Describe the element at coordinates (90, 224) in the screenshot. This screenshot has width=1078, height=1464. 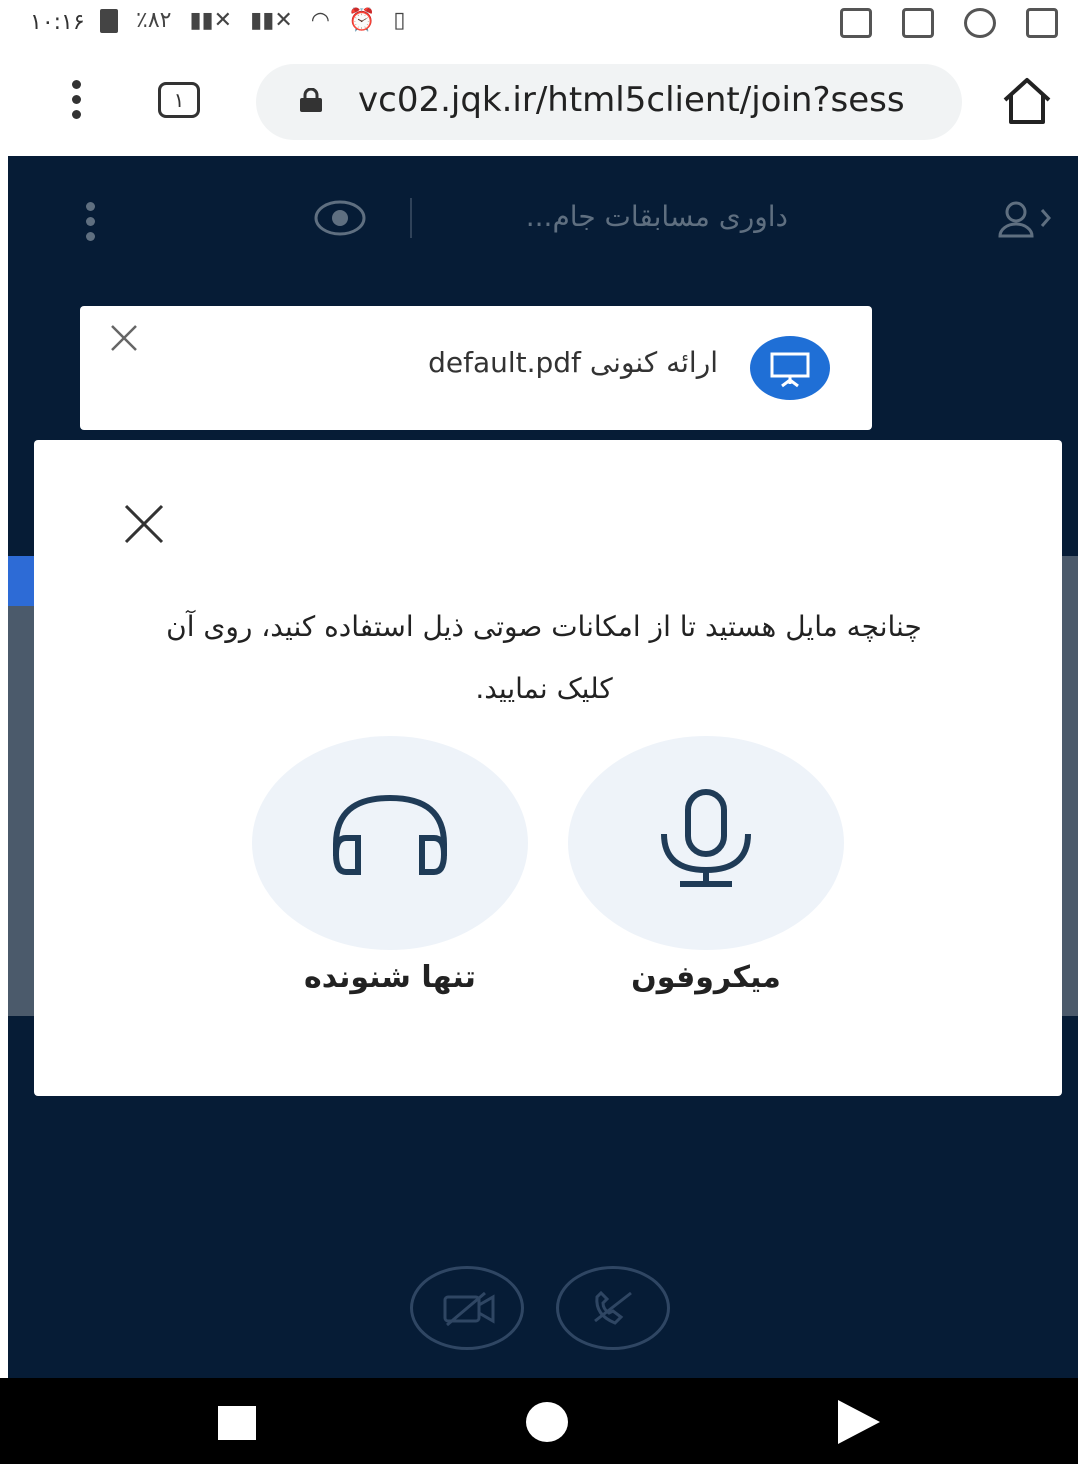
I see `options-menu-icon` at that location.